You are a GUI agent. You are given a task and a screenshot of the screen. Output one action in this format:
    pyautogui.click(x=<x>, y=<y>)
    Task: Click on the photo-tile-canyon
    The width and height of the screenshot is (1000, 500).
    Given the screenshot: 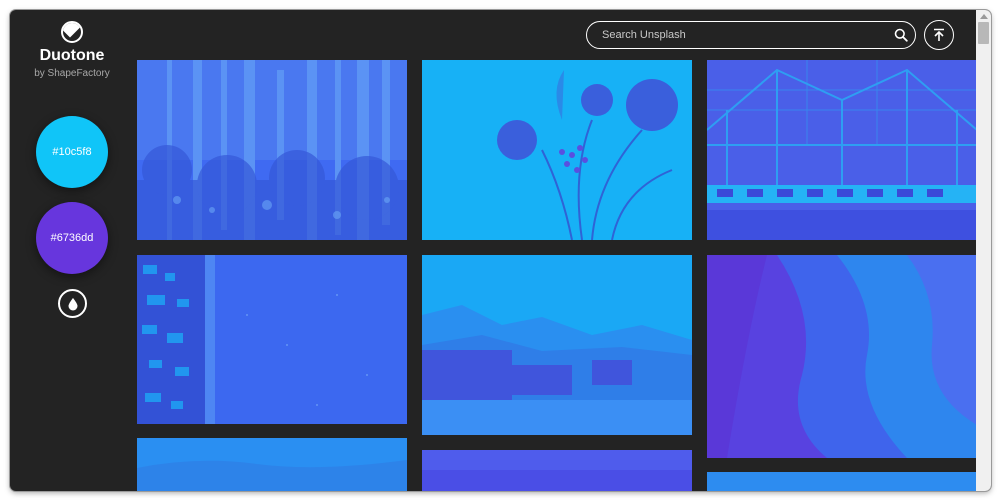 What is the action you would take?
    pyautogui.click(x=842, y=356)
    